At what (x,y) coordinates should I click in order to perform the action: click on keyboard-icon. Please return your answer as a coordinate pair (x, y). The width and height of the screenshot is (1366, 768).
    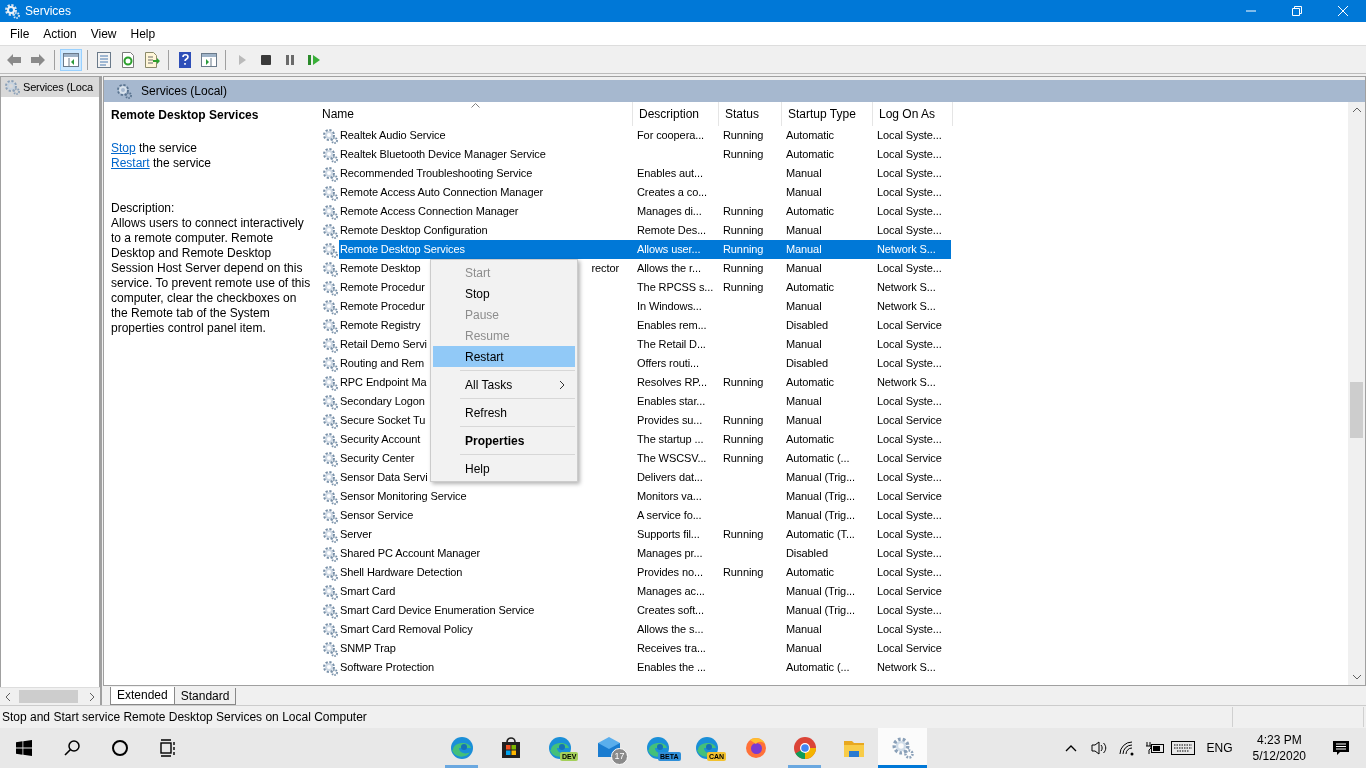
    Looking at the image, I should click on (1182, 748).